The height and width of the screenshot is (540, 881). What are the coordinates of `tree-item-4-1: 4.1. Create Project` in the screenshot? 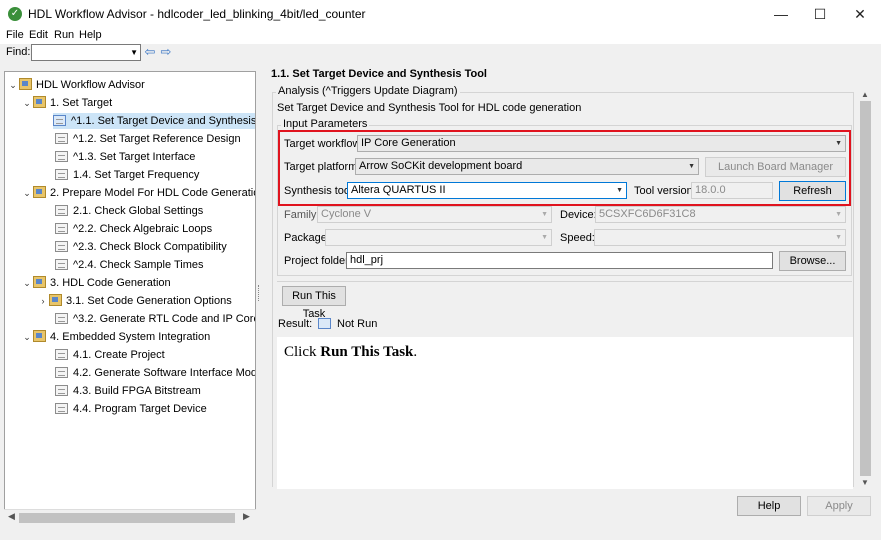 It's located at (110, 355).